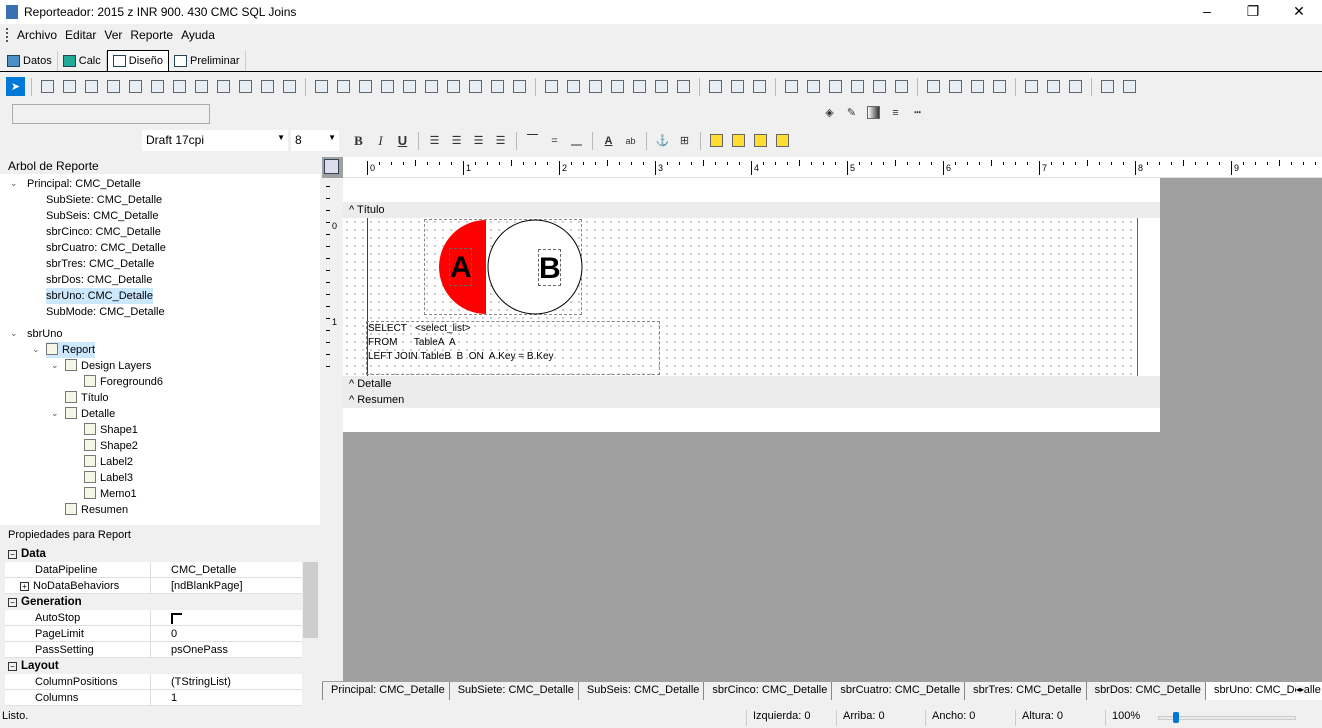  What do you see at coordinates (617, 86) in the screenshot?
I see `crosstab-icon` at bounding box center [617, 86].